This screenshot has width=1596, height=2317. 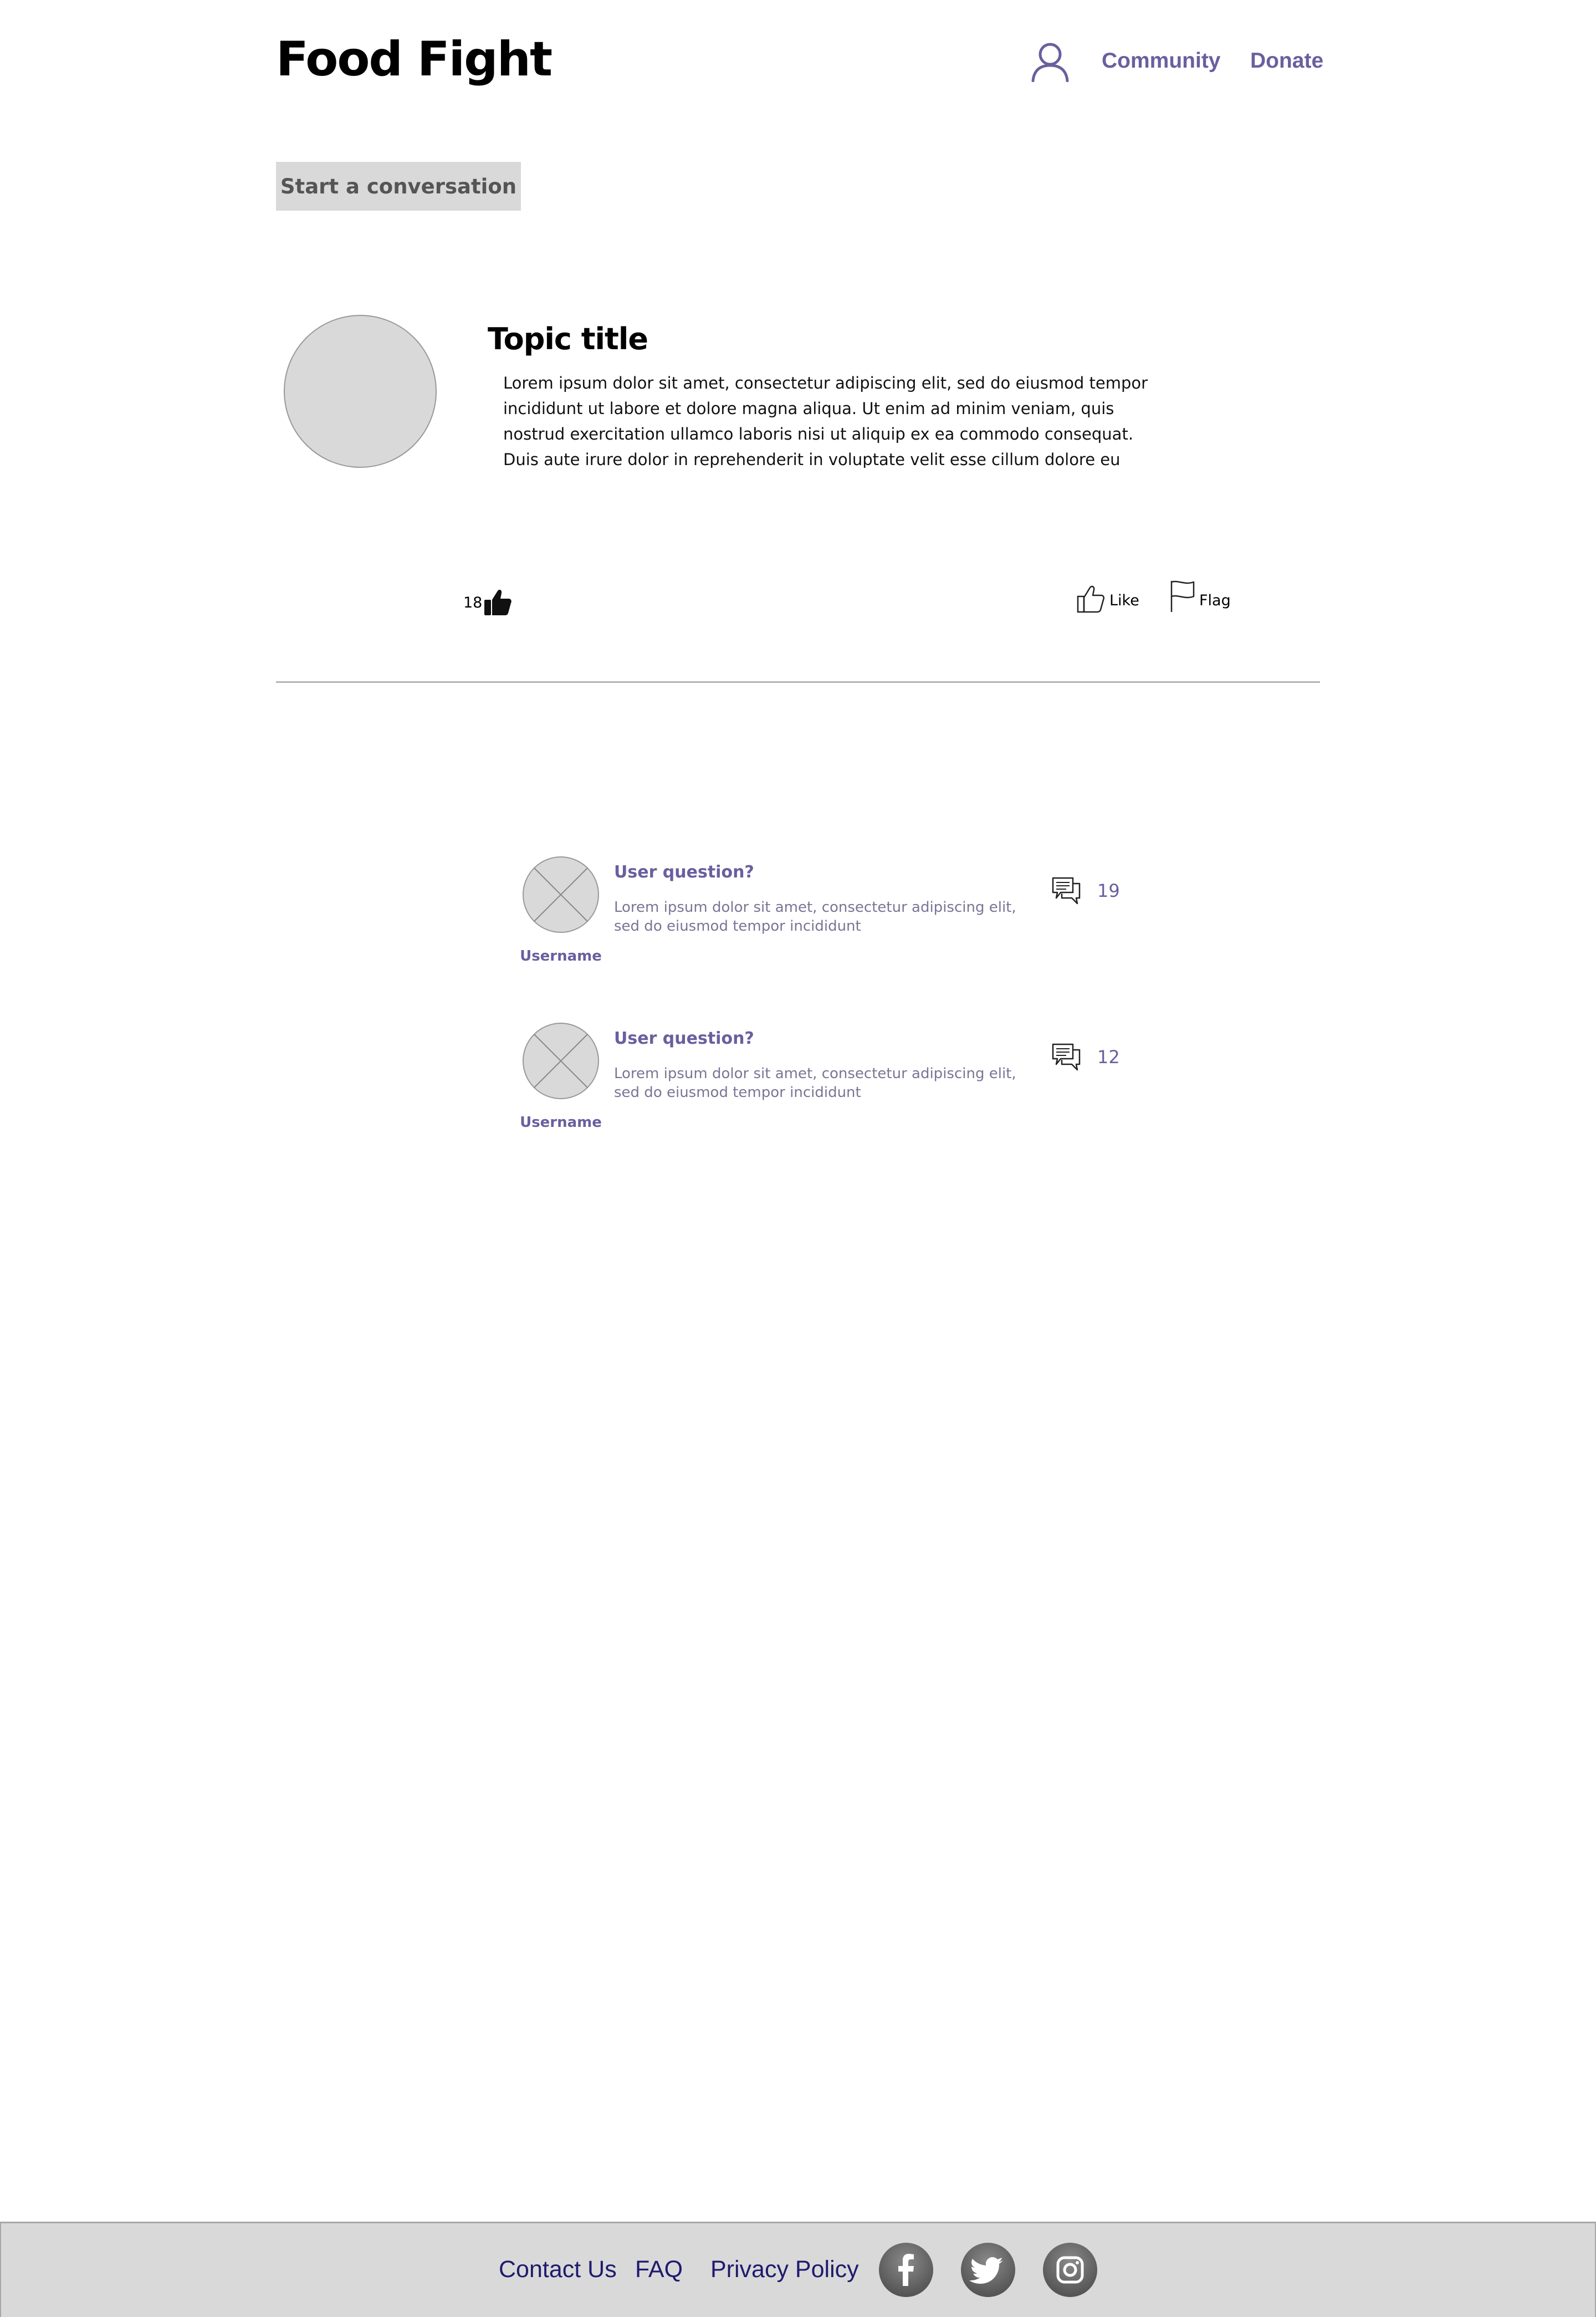 I want to click on facebook-icon, so click(x=906, y=2270).